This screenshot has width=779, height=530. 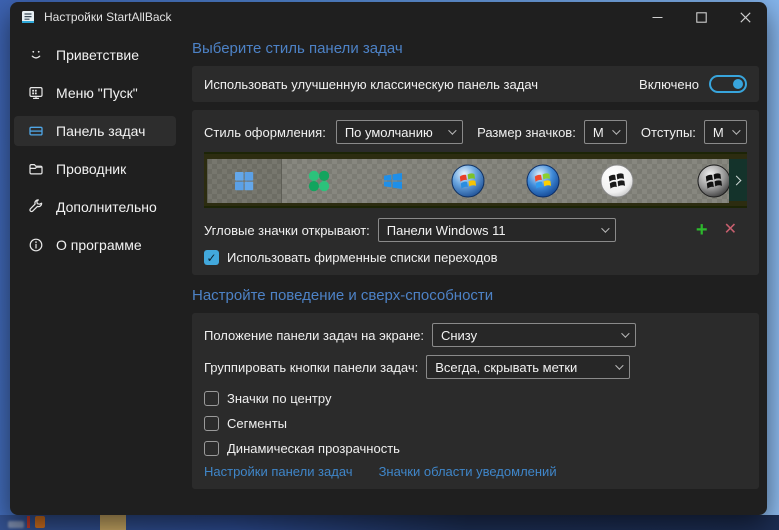 I want to click on taskbar-icon, so click(x=36, y=131).